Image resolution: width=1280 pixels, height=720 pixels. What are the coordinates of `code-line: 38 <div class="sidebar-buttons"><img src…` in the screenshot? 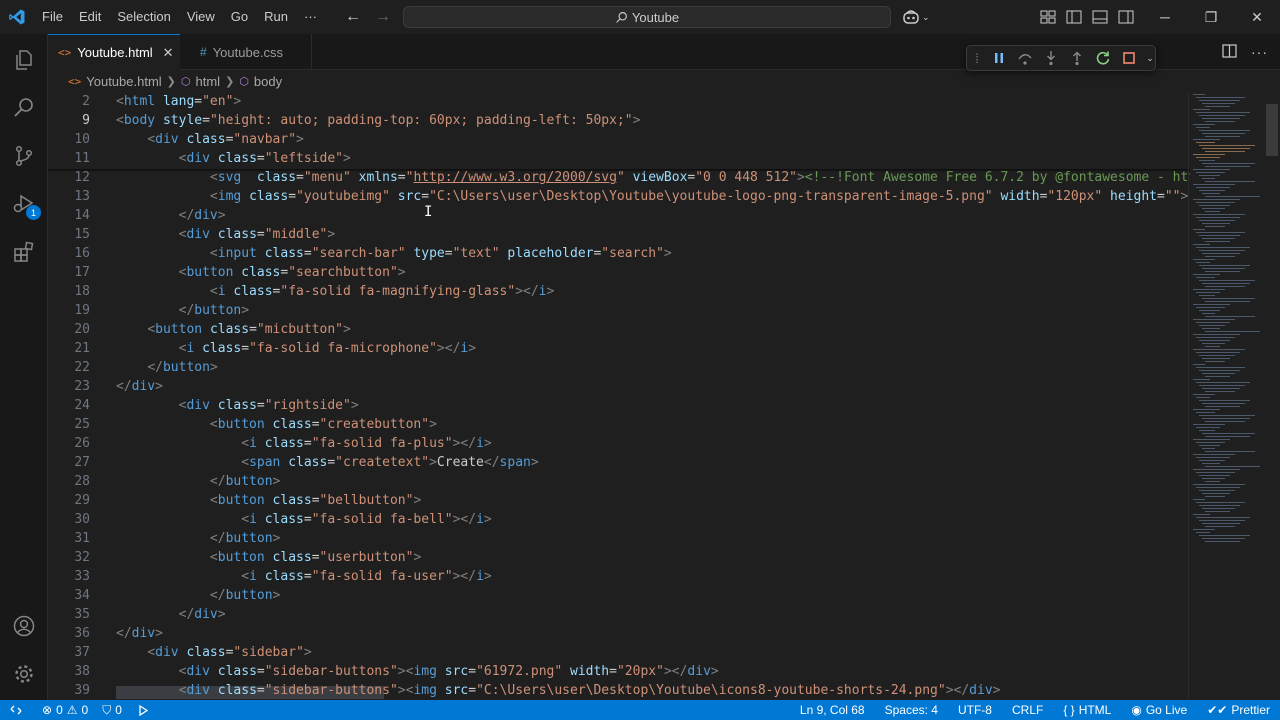 It's located at (619, 671).